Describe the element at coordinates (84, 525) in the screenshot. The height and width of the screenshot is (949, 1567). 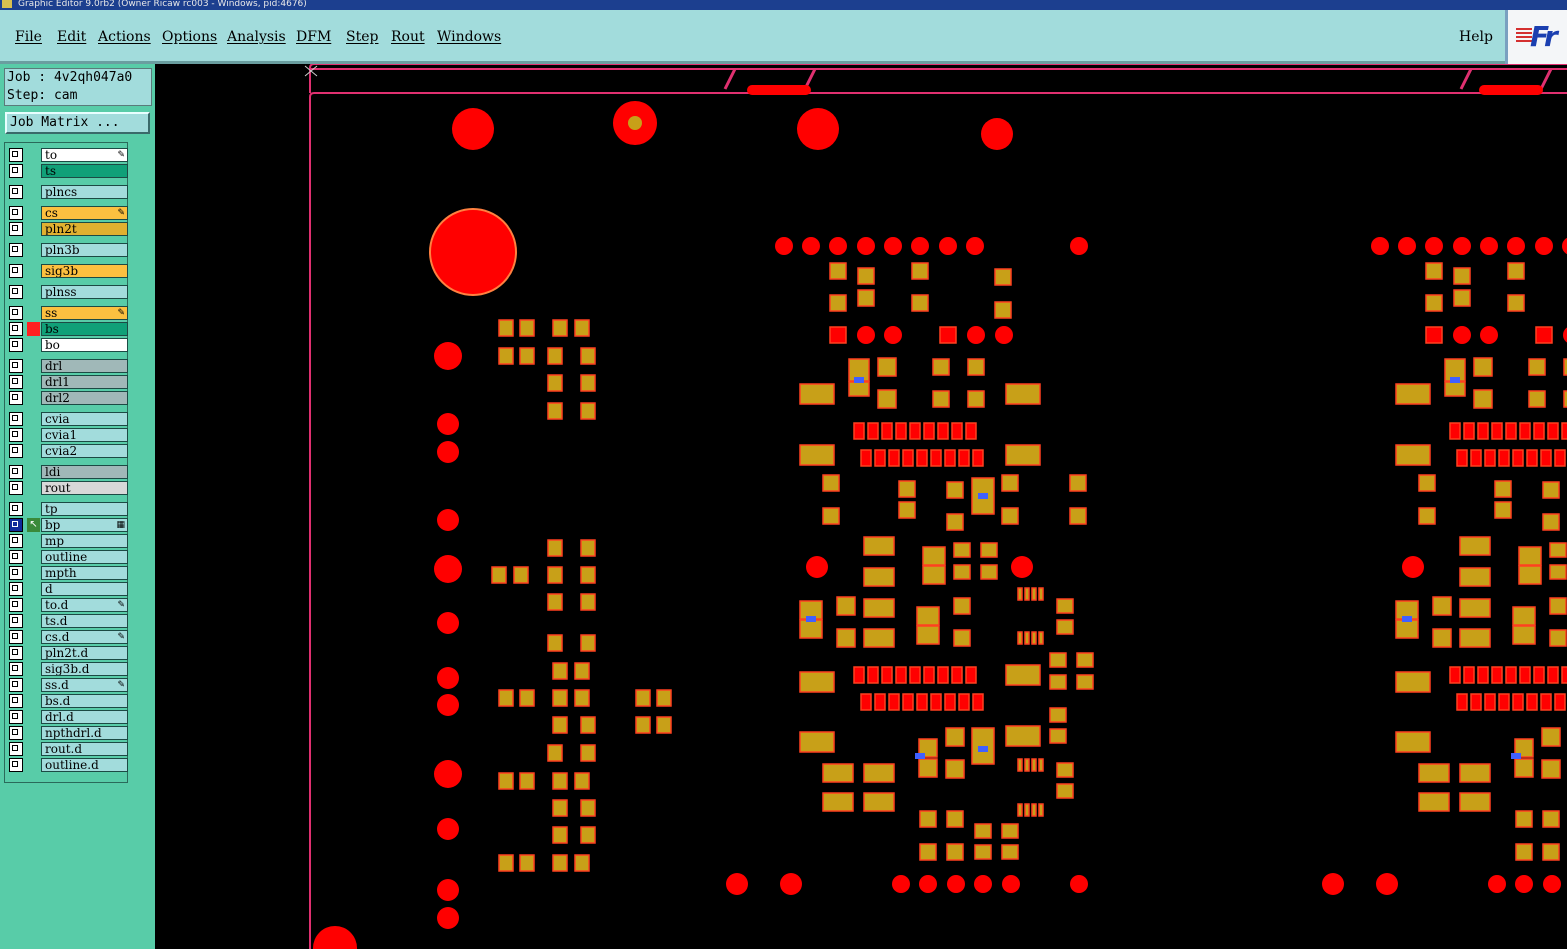
I see `layer-name: bp ▦` at that location.